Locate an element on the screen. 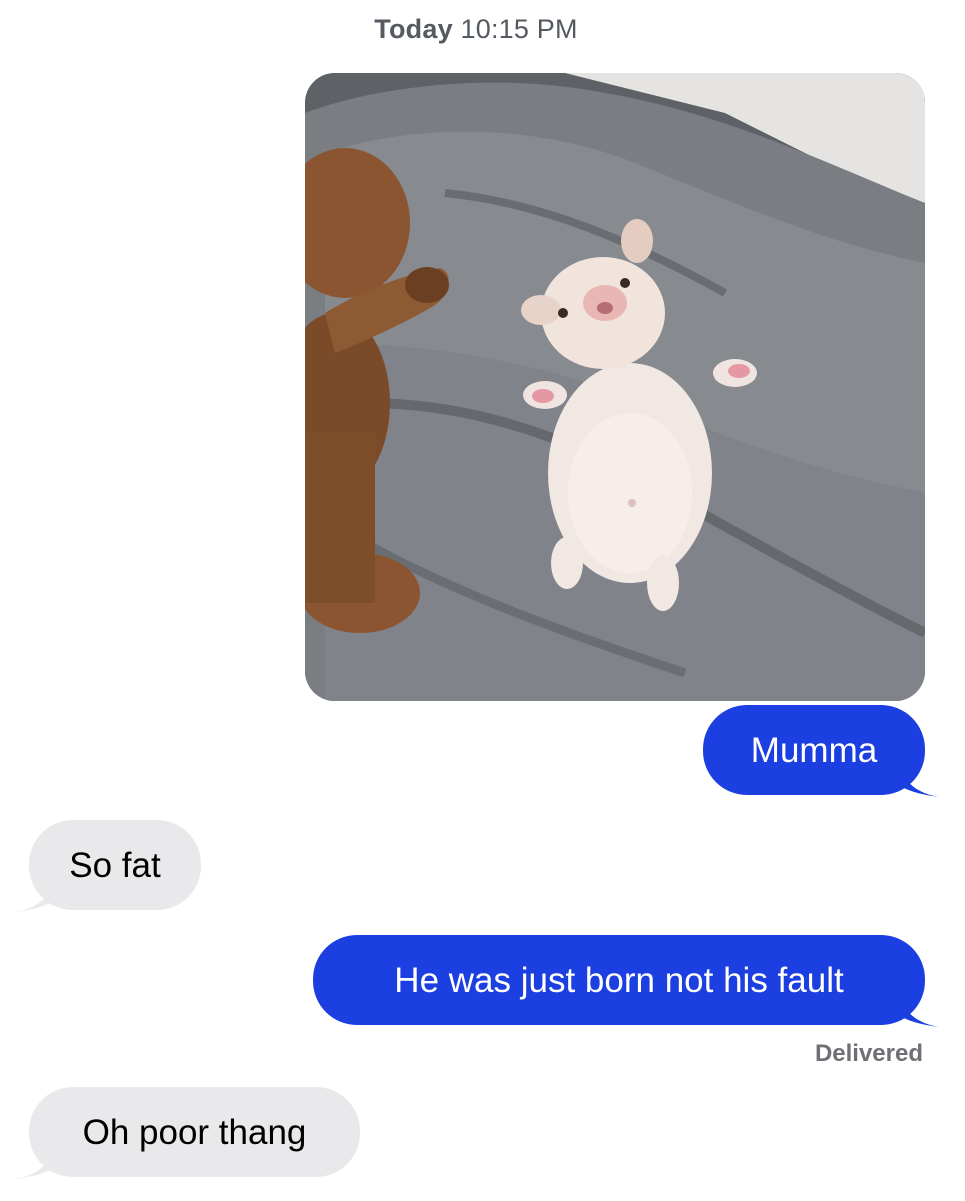  delivery-status: Delivered is located at coordinates (868, 1053).